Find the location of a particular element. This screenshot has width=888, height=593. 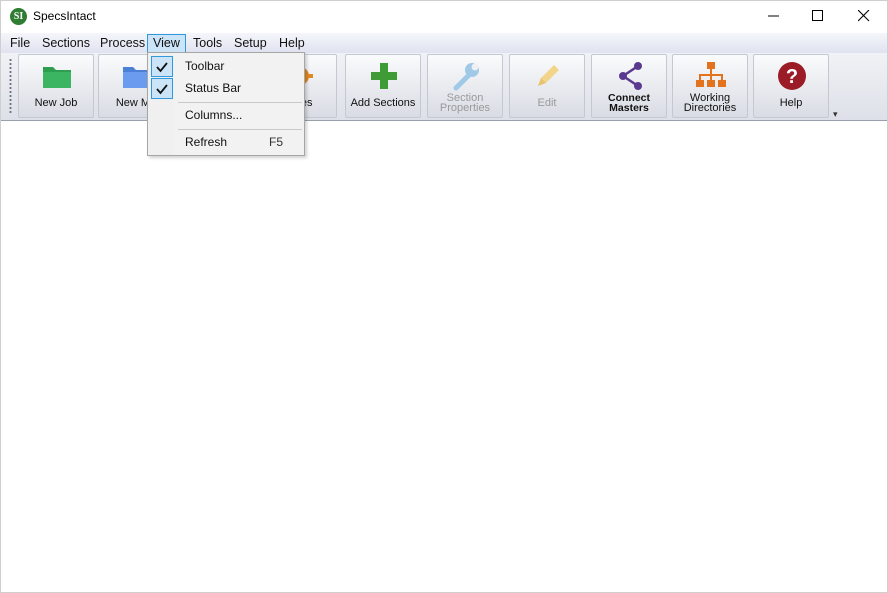

maximize-button is located at coordinates (818, 16).